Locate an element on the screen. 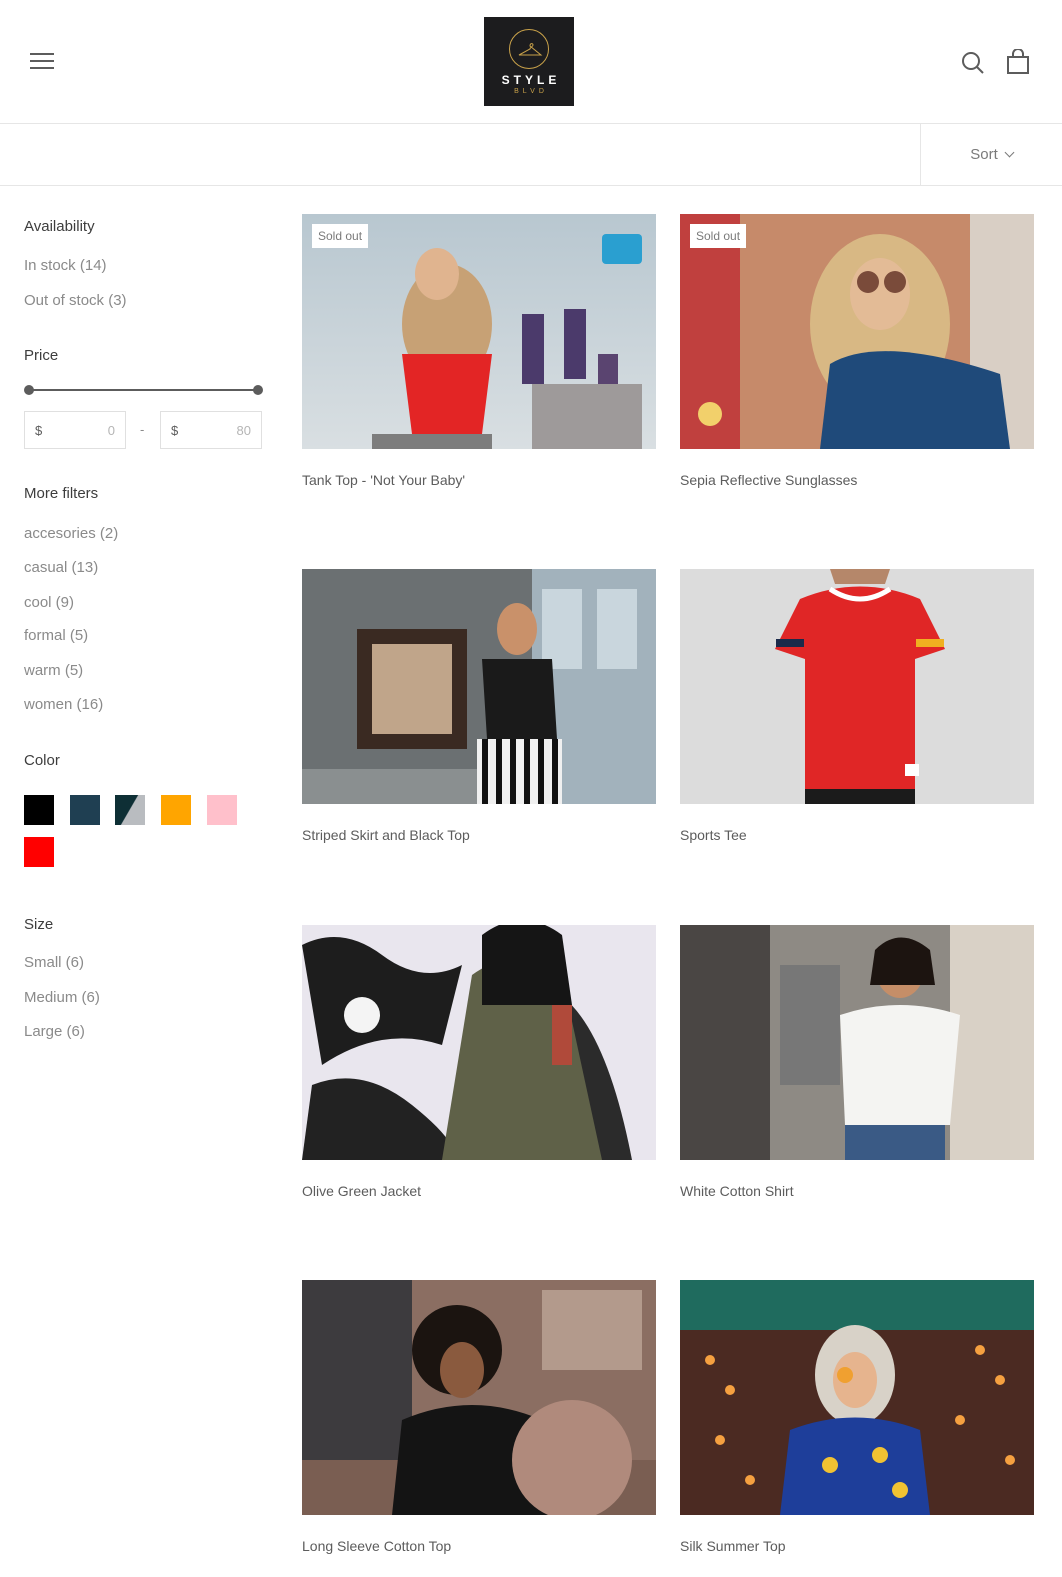 The height and width of the screenshot is (1577, 1062). product-card: Long Sleeve Cotton Top is located at coordinates (479, 1417).